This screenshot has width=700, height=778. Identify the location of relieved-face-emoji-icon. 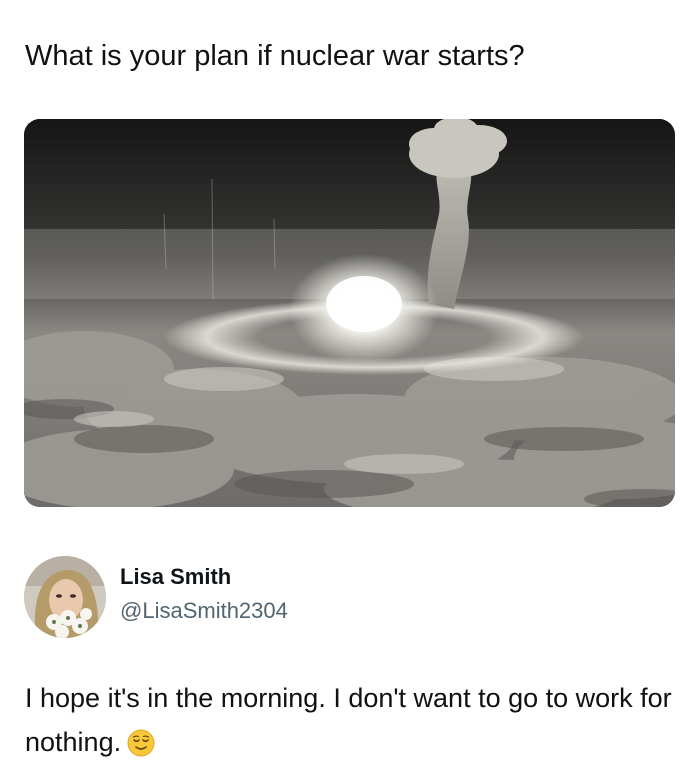
(141, 748).